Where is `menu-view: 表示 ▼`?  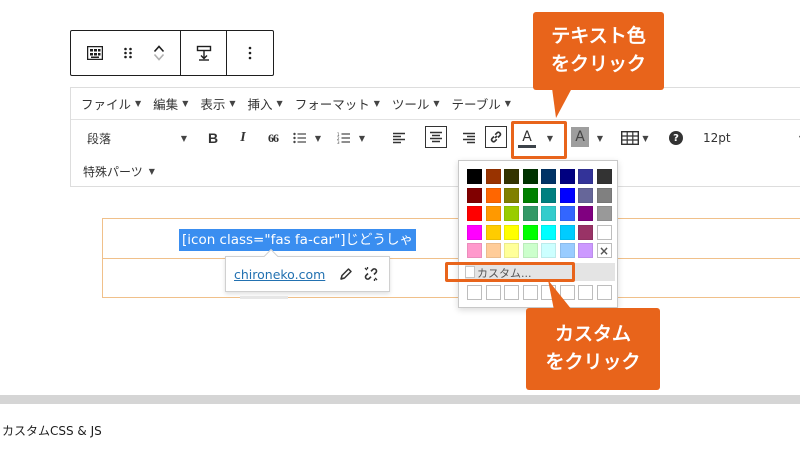 menu-view: 表示 ▼ is located at coordinates (217, 103).